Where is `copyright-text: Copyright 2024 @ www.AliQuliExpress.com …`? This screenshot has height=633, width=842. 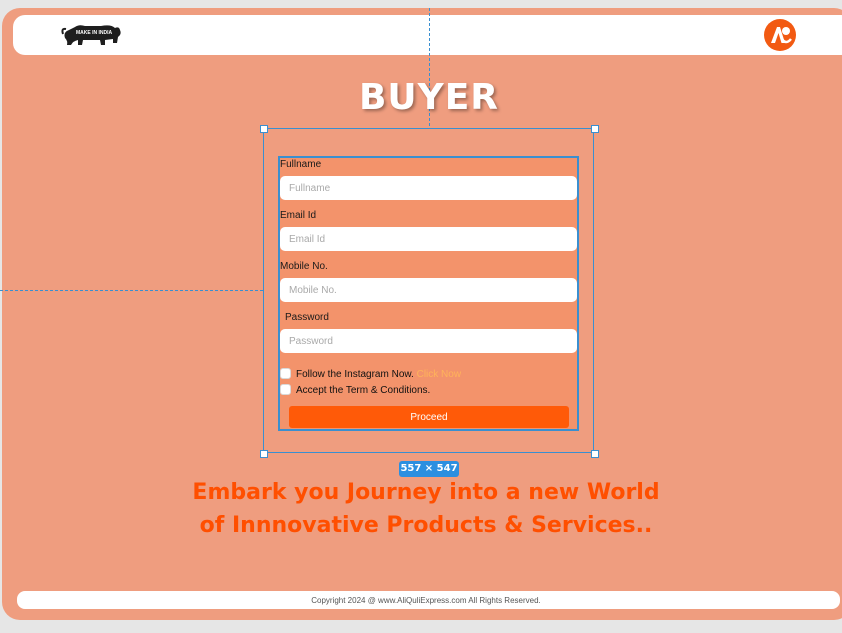
copyright-text: Copyright 2024 @ www.AliQuliExpress.com … is located at coordinates (426, 600).